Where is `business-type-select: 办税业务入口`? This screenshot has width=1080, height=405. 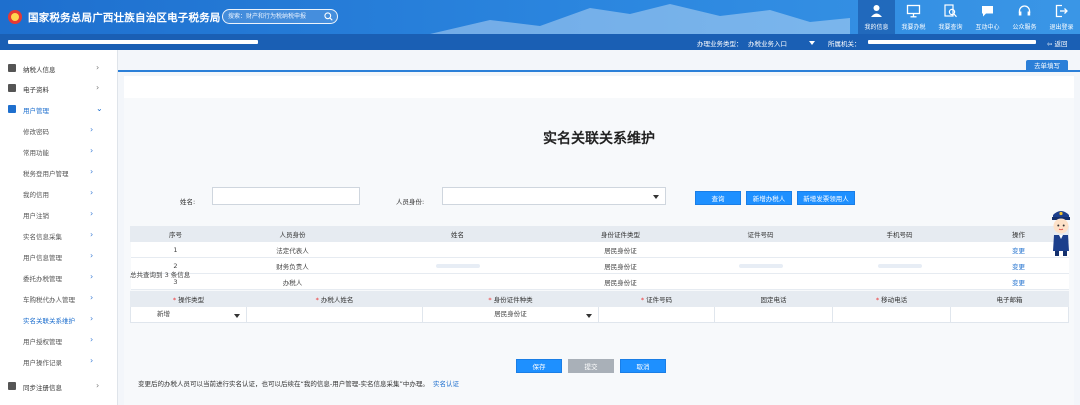 business-type-select: 办税业务入口 is located at coordinates (767, 43).